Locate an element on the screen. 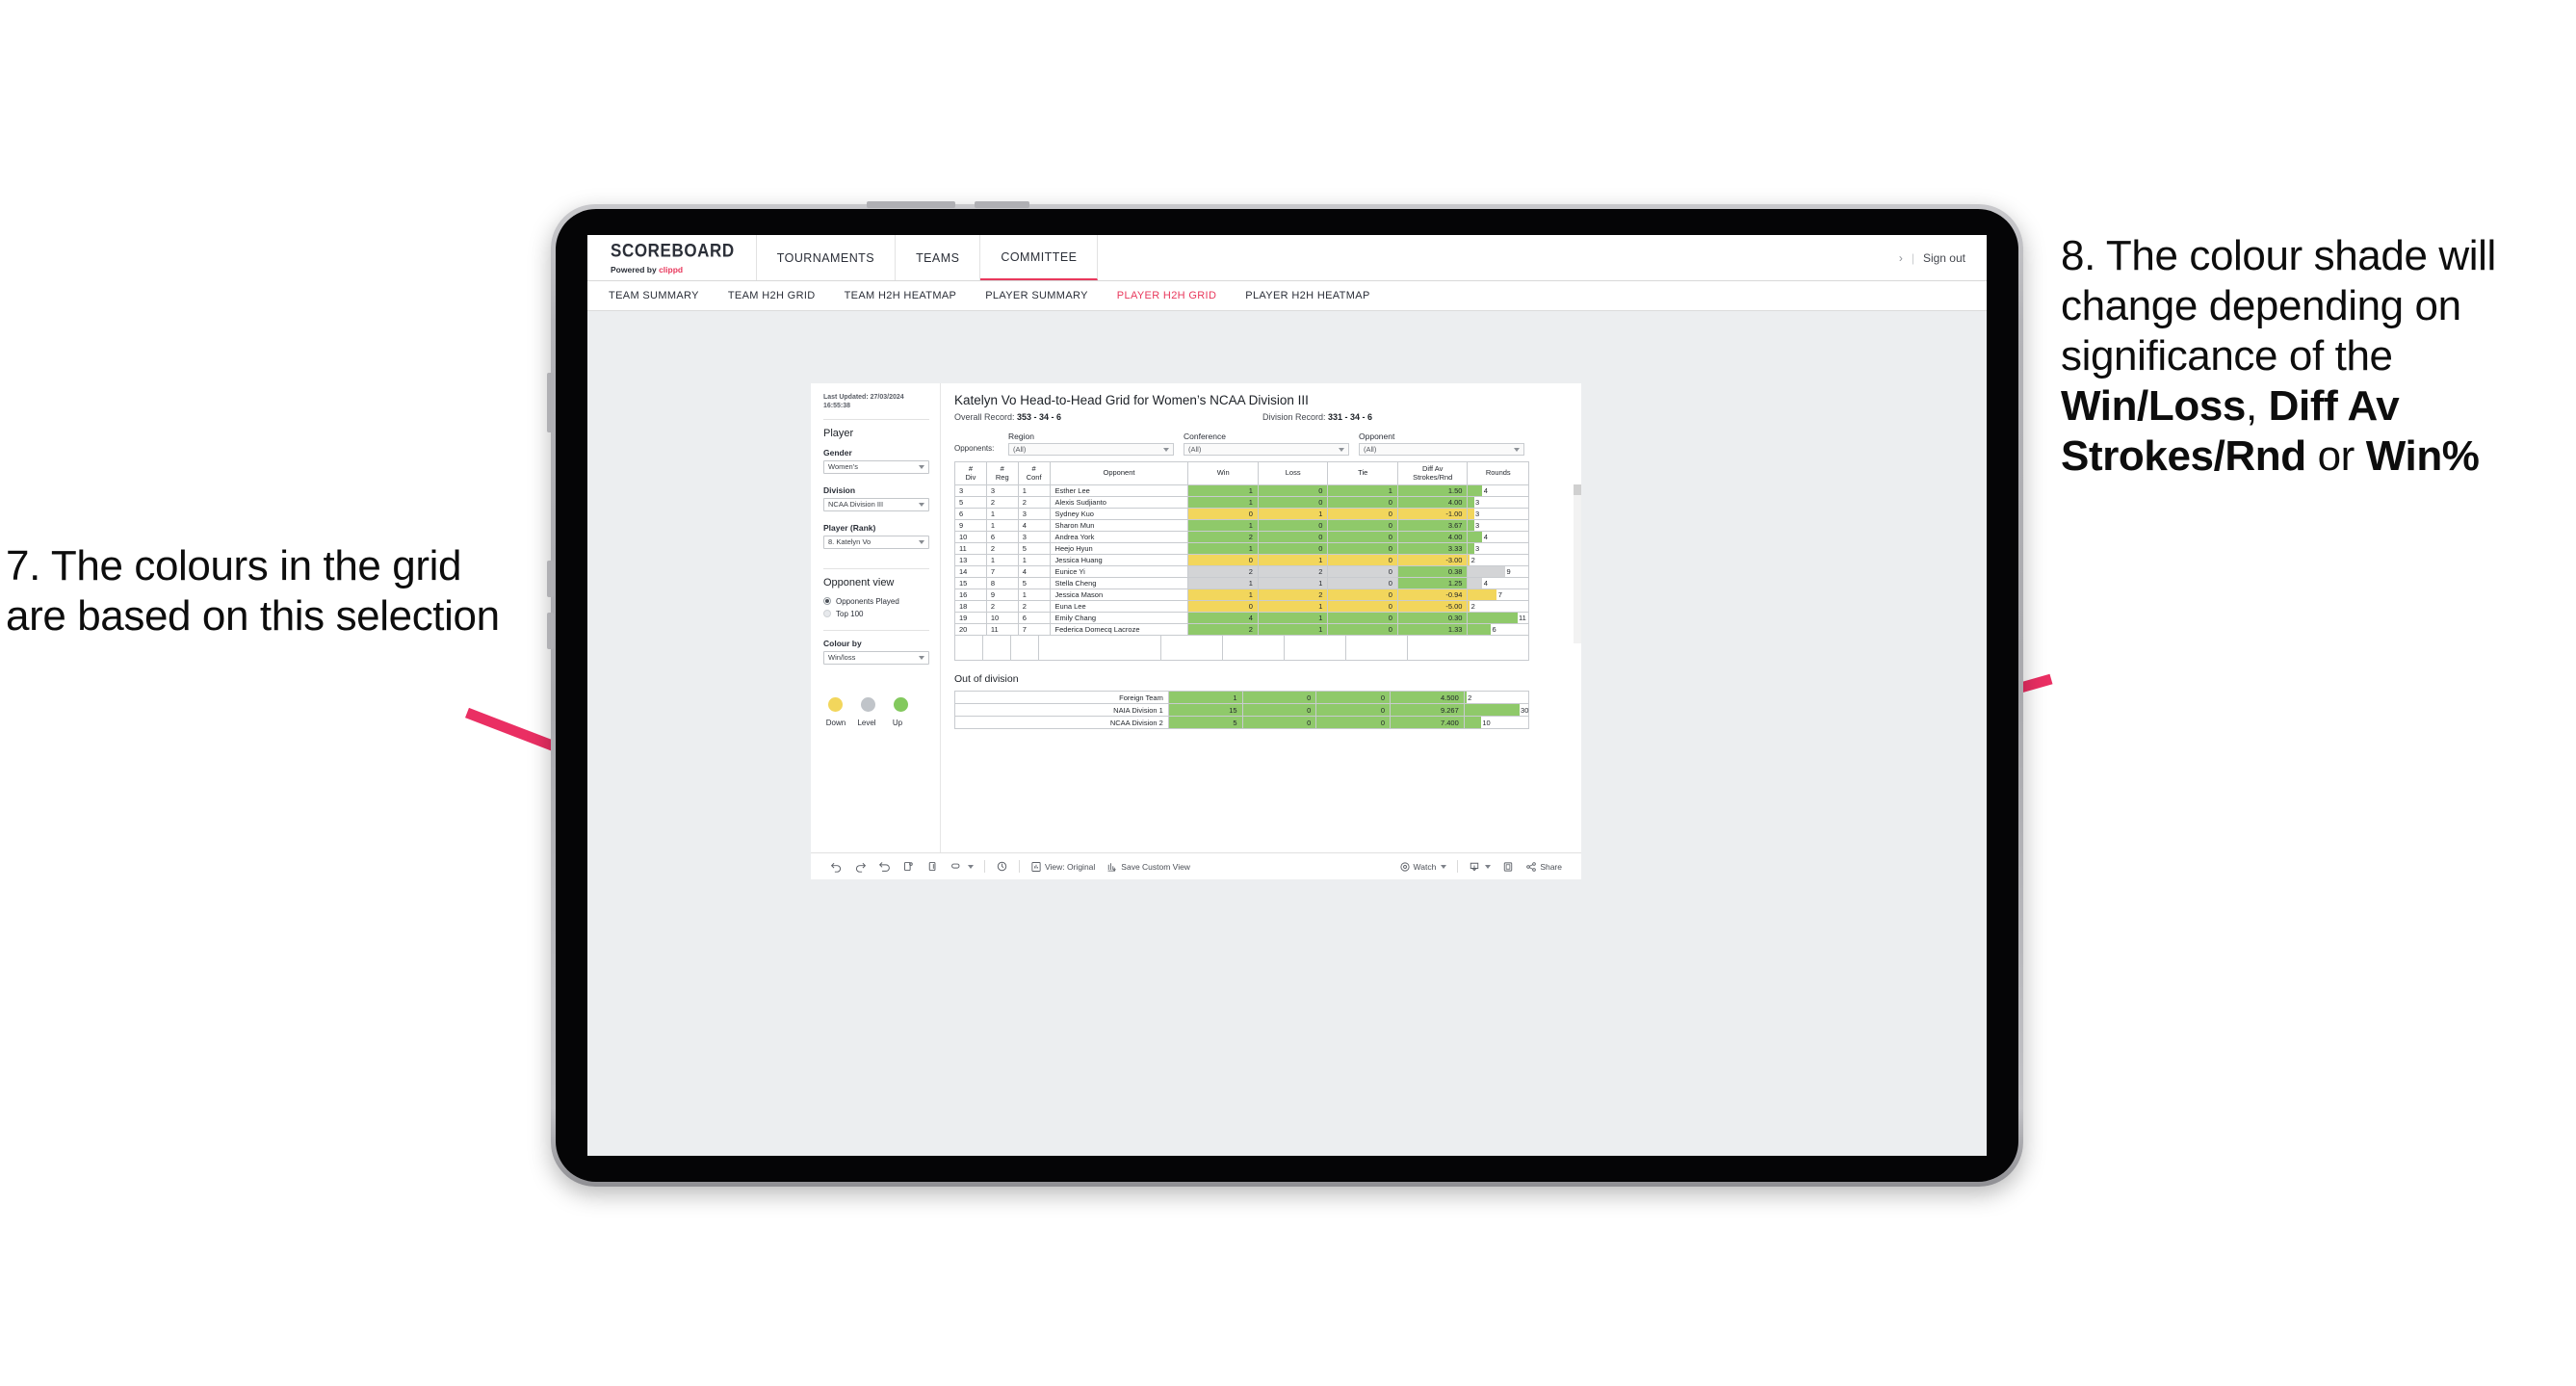 The width and height of the screenshot is (2576, 1386). save-custom-view-button: Save Custom View is located at coordinates (1148, 867).